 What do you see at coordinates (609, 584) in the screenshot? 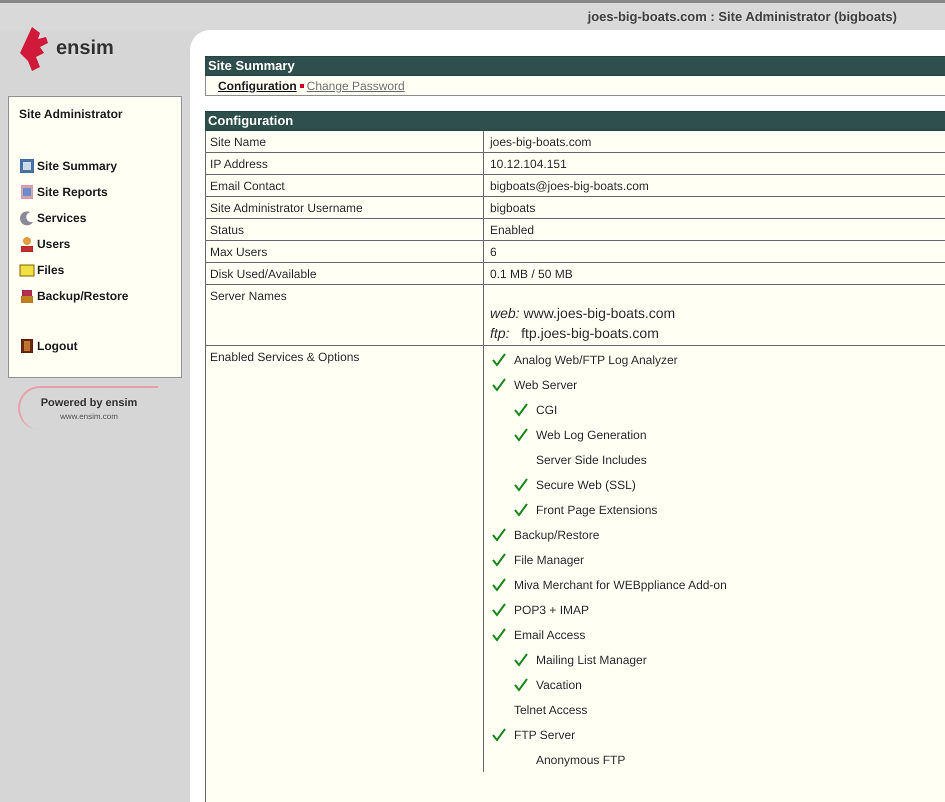
I see `service-item: Miva Merchant for WEBppliance Add-on` at bounding box center [609, 584].